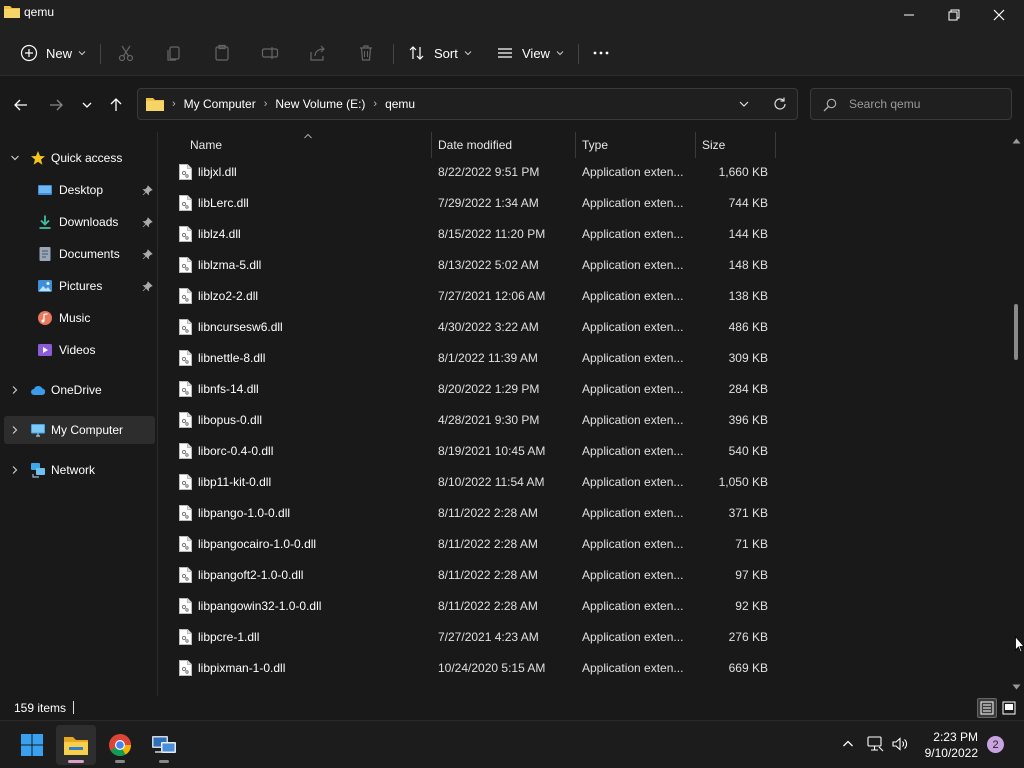  What do you see at coordinates (1016, 332) in the screenshot?
I see `scrollbar-thumb` at bounding box center [1016, 332].